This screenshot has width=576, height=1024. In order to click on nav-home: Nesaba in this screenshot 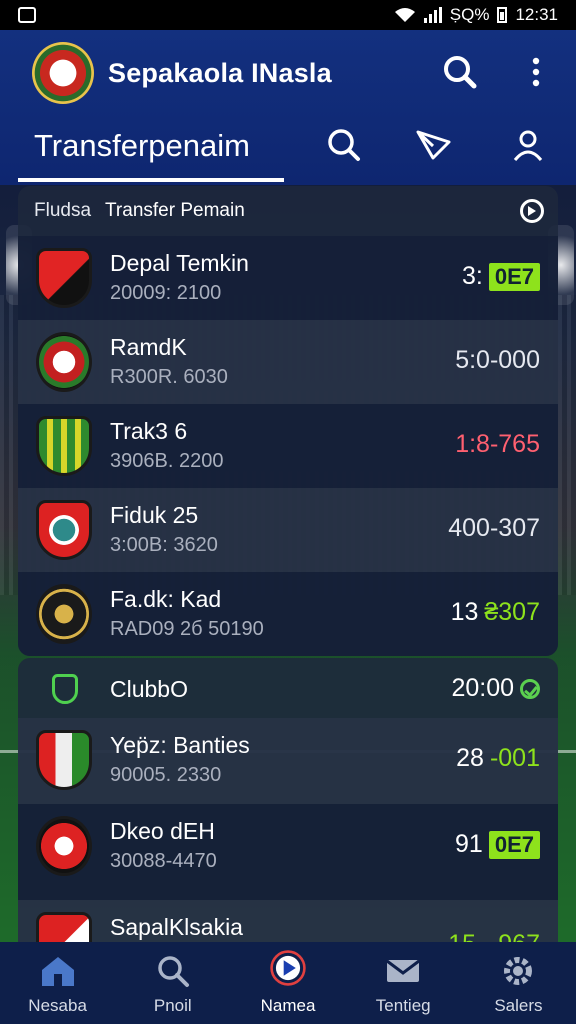, I will do `click(57, 983)`.